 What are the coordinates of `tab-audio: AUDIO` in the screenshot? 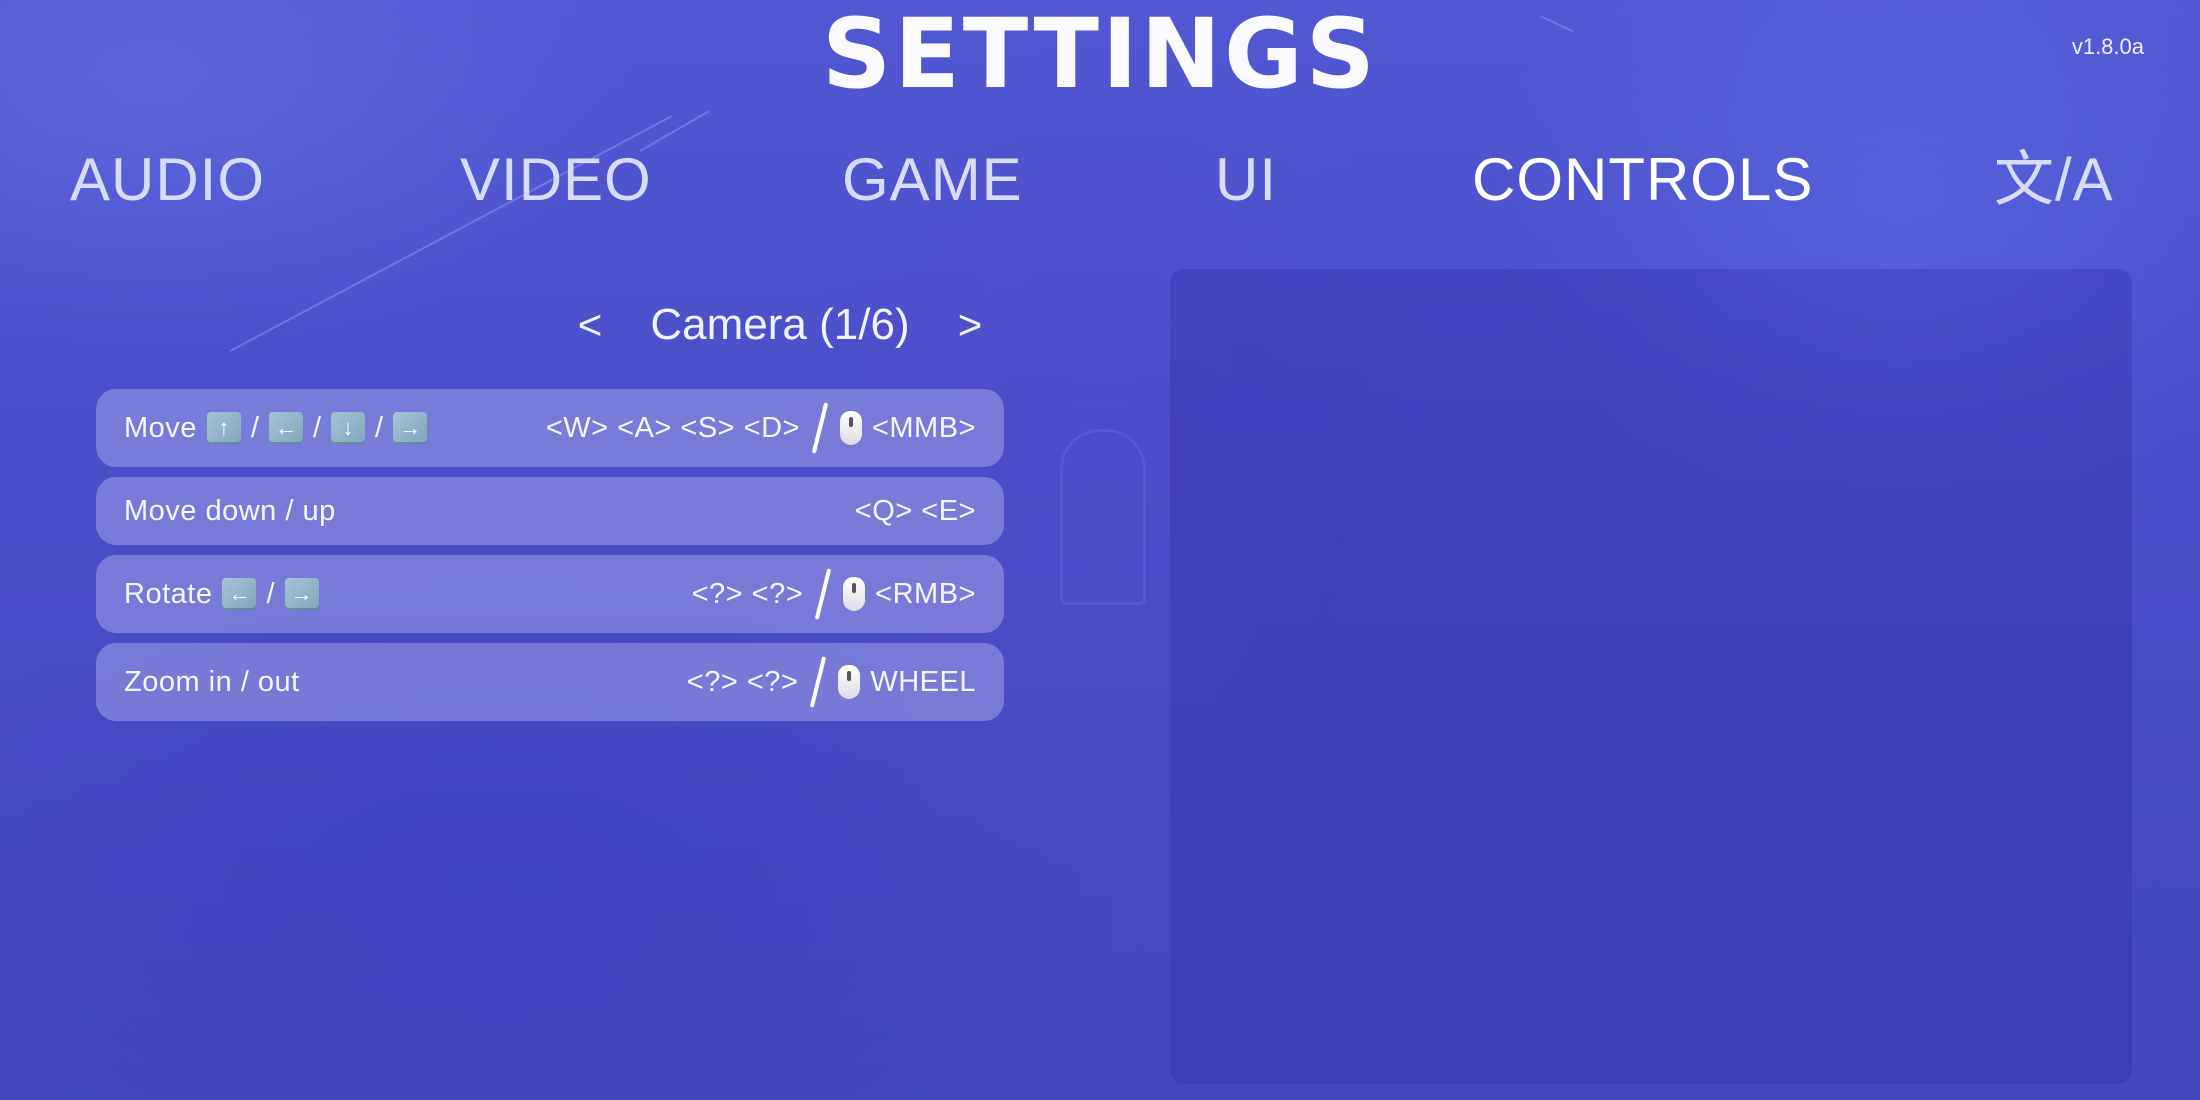 It's located at (167, 180).